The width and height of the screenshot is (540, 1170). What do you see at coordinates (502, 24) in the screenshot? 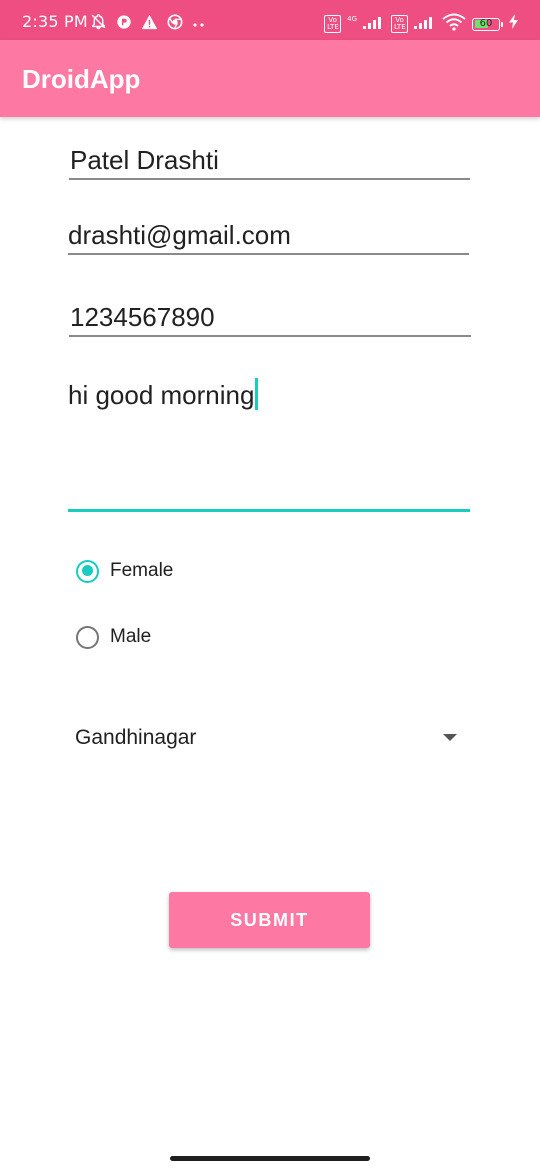
I see `battery-tip` at bounding box center [502, 24].